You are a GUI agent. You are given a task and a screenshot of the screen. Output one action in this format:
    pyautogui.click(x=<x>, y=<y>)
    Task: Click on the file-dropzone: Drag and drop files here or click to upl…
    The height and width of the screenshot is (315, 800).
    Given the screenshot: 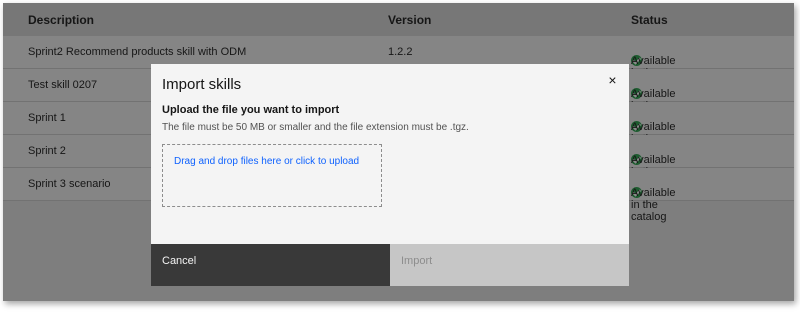 What is the action you would take?
    pyautogui.click(x=272, y=175)
    